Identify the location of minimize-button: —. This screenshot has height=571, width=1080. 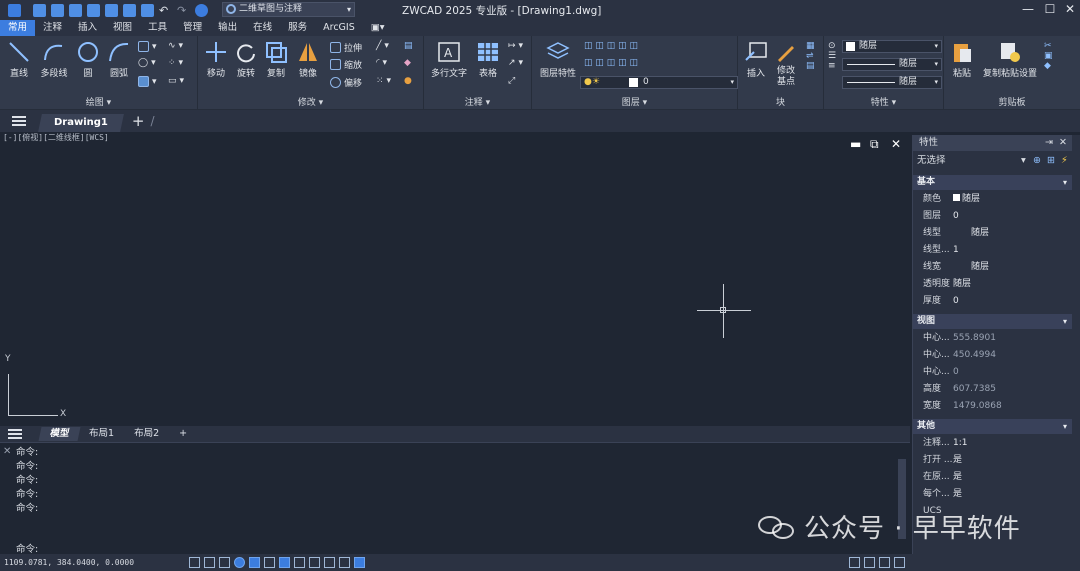
(1028, 9).